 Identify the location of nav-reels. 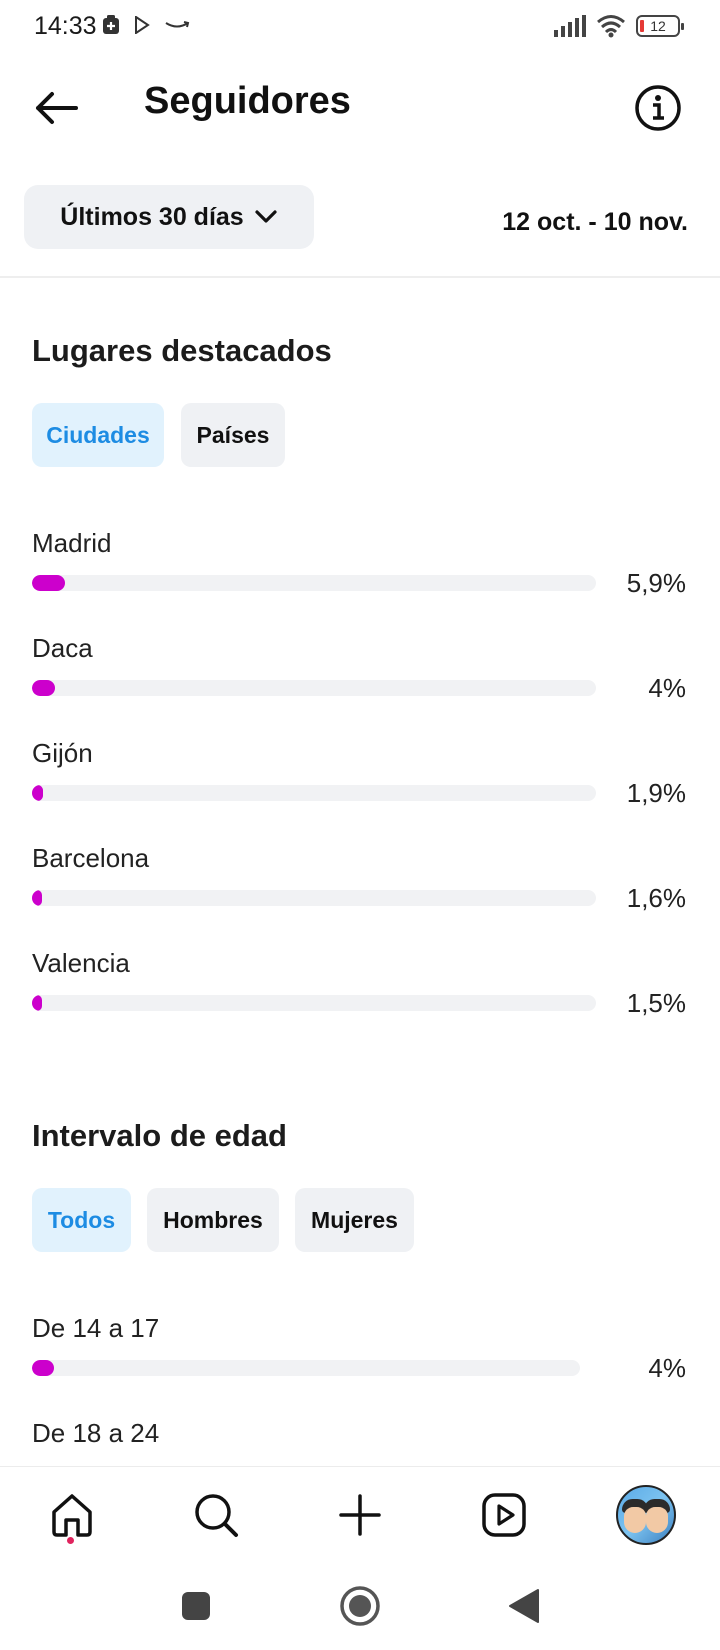
(504, 1515).